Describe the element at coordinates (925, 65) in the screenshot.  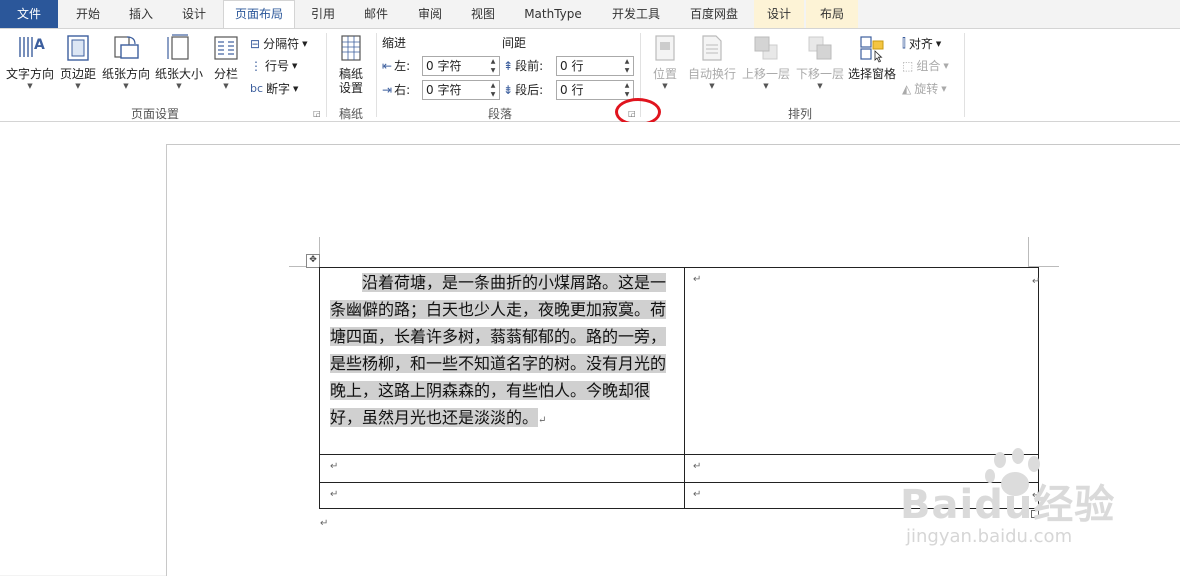
I see `group-button: ⬚ 组合 ▼` at that location.